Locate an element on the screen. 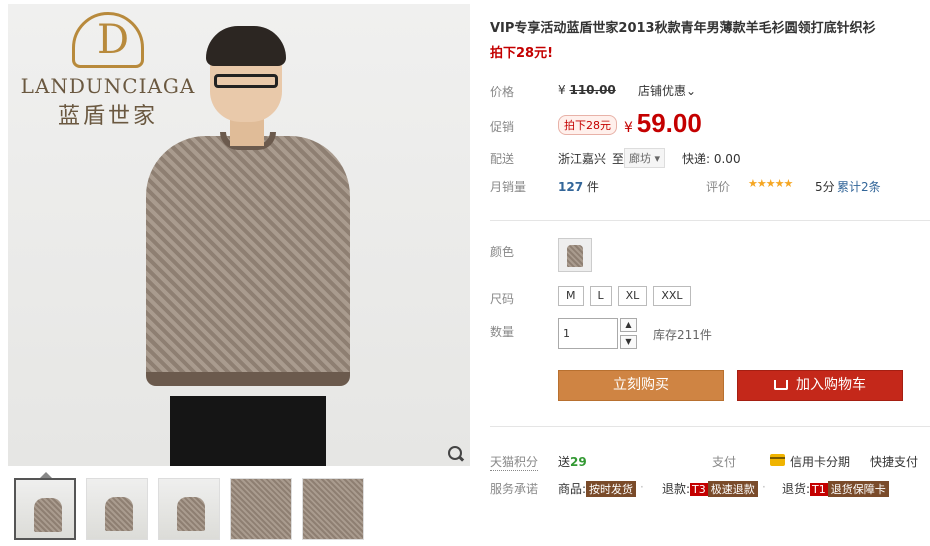 The width and height of the screenshot is (930, 546). promo-text: 拍下28元! is located at coordinates (522, 53).